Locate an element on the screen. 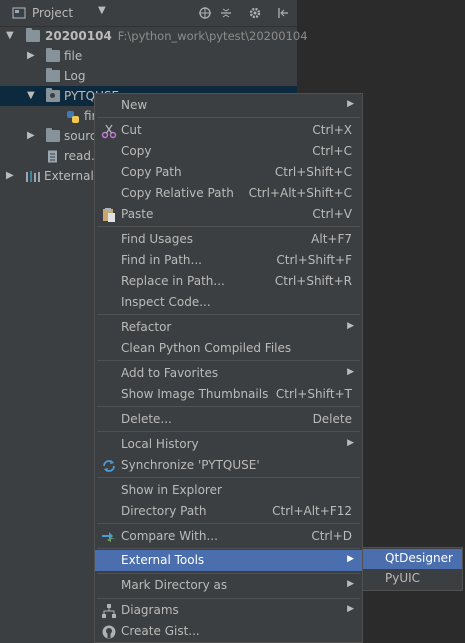 This screenshot has width=465, height=643. menu-item-copy: Copy Ctrl+C is located at coordinates (228, 151).